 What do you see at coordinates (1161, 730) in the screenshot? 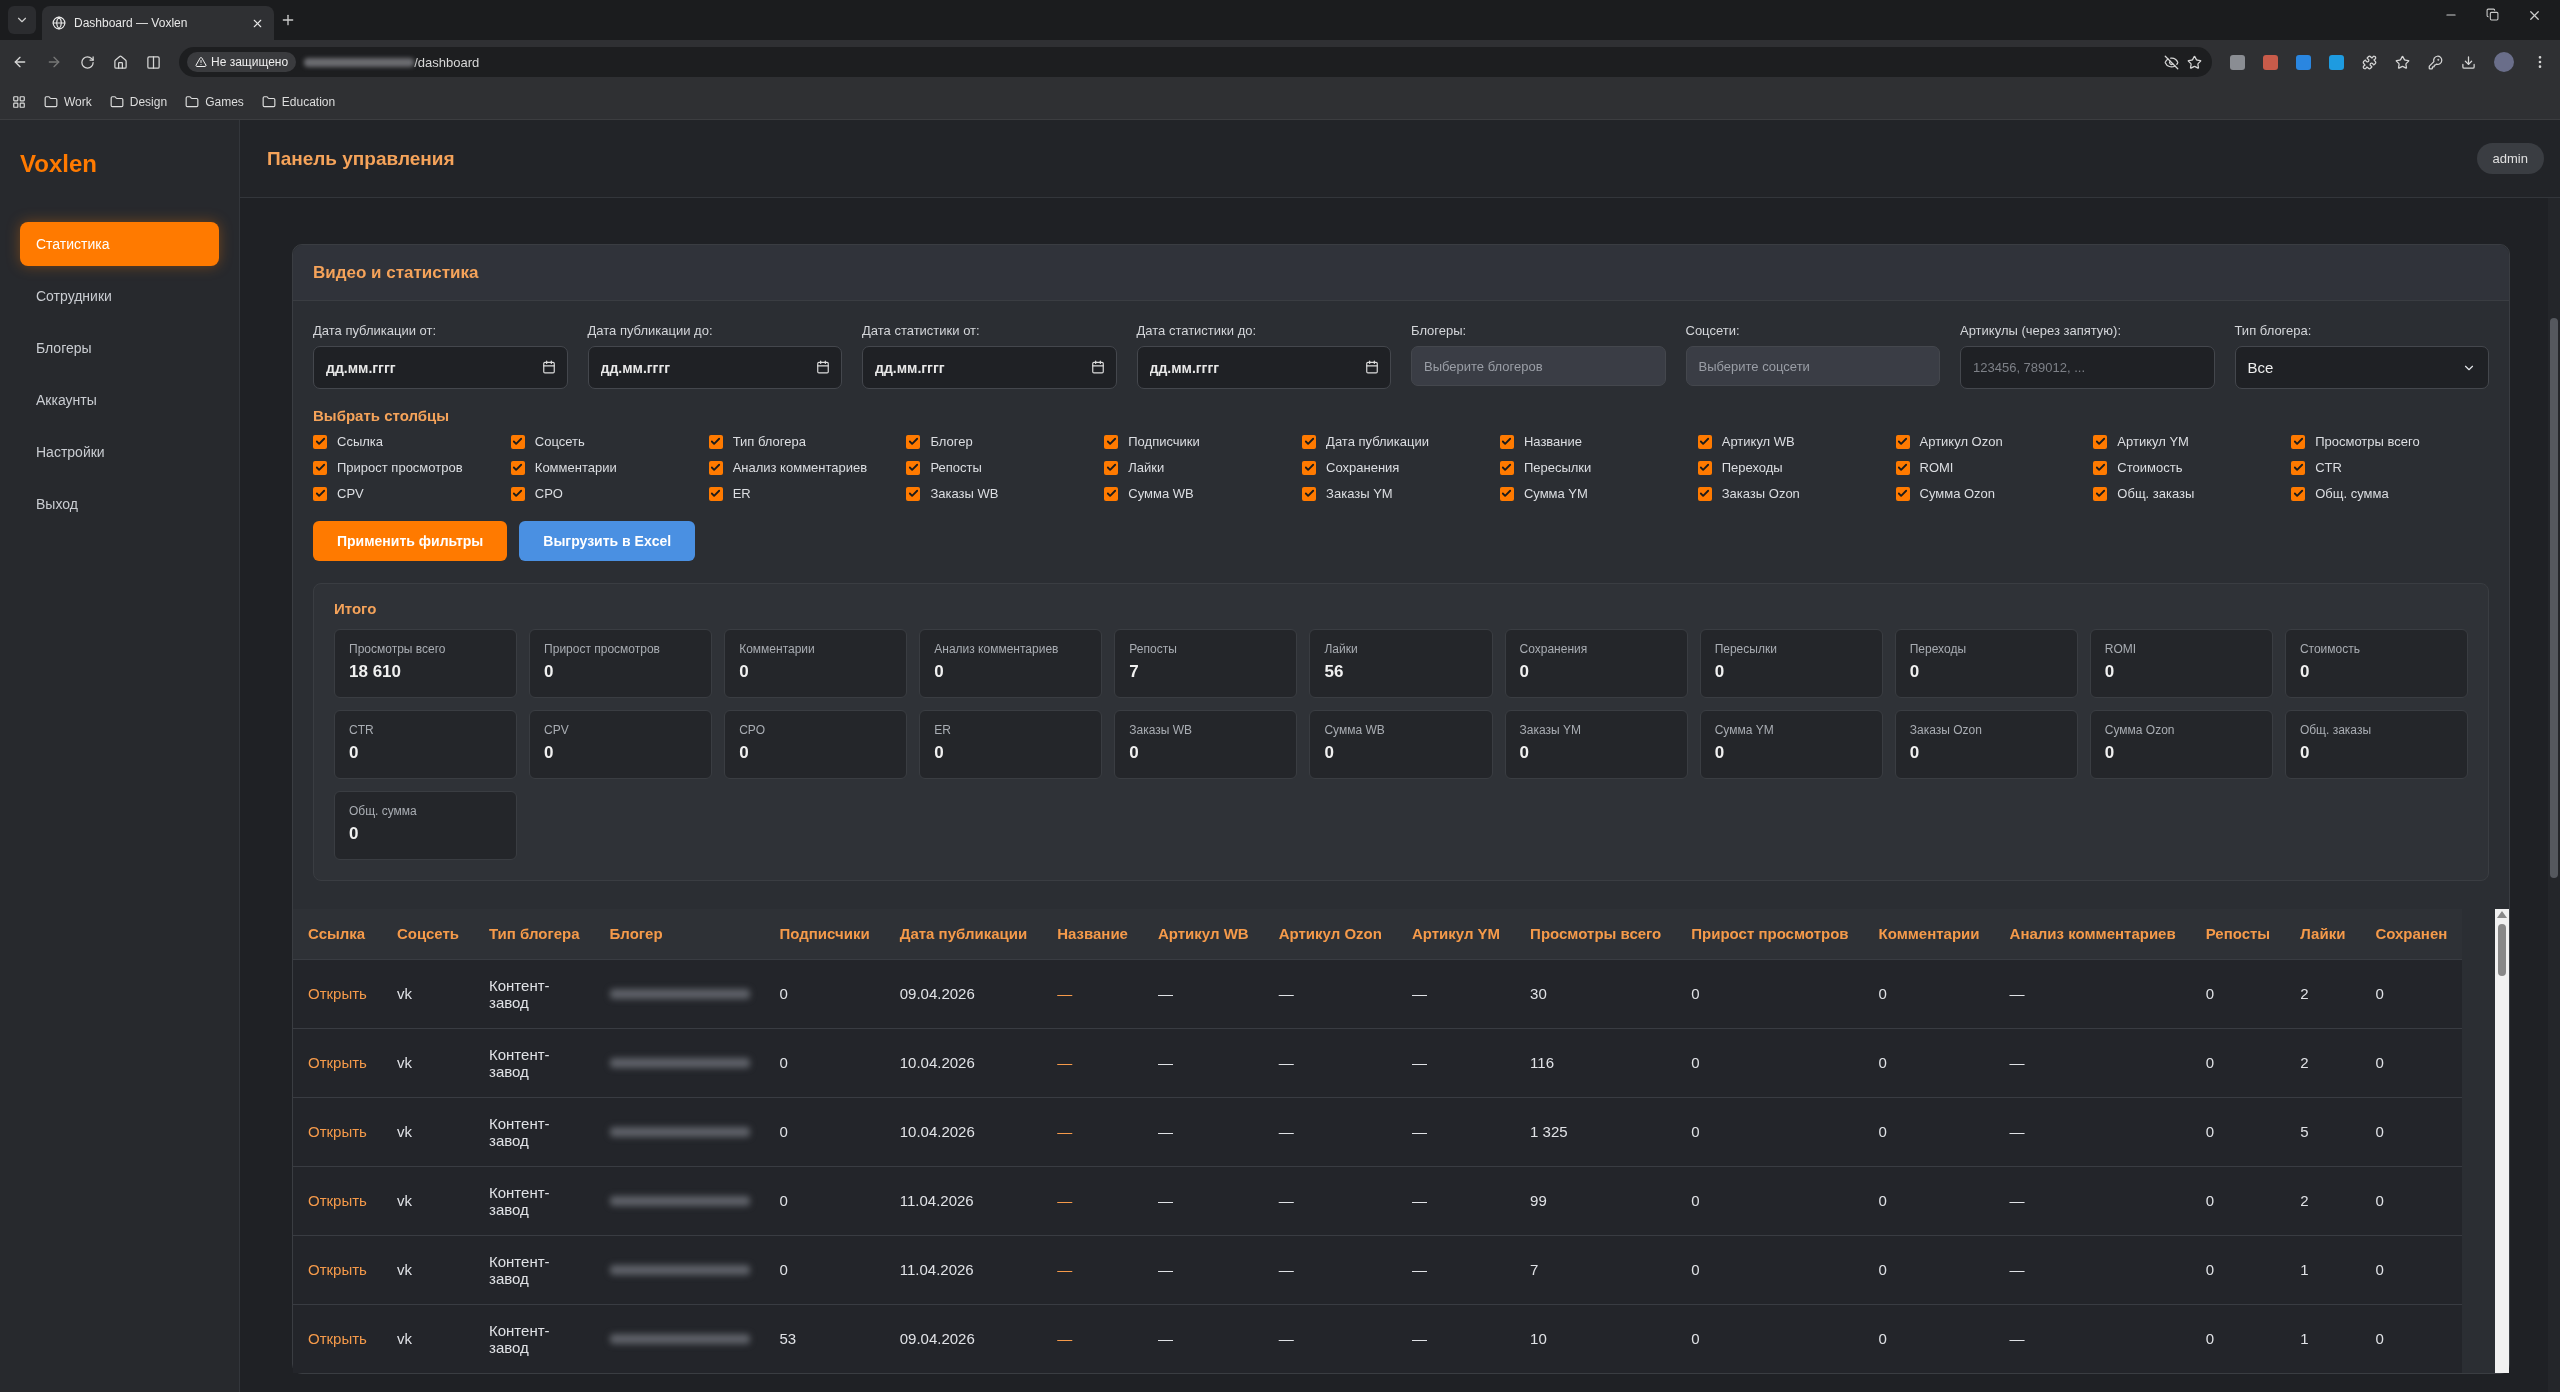
I see `stat-label: Заказы WB` at bounding box center [1161, 730].